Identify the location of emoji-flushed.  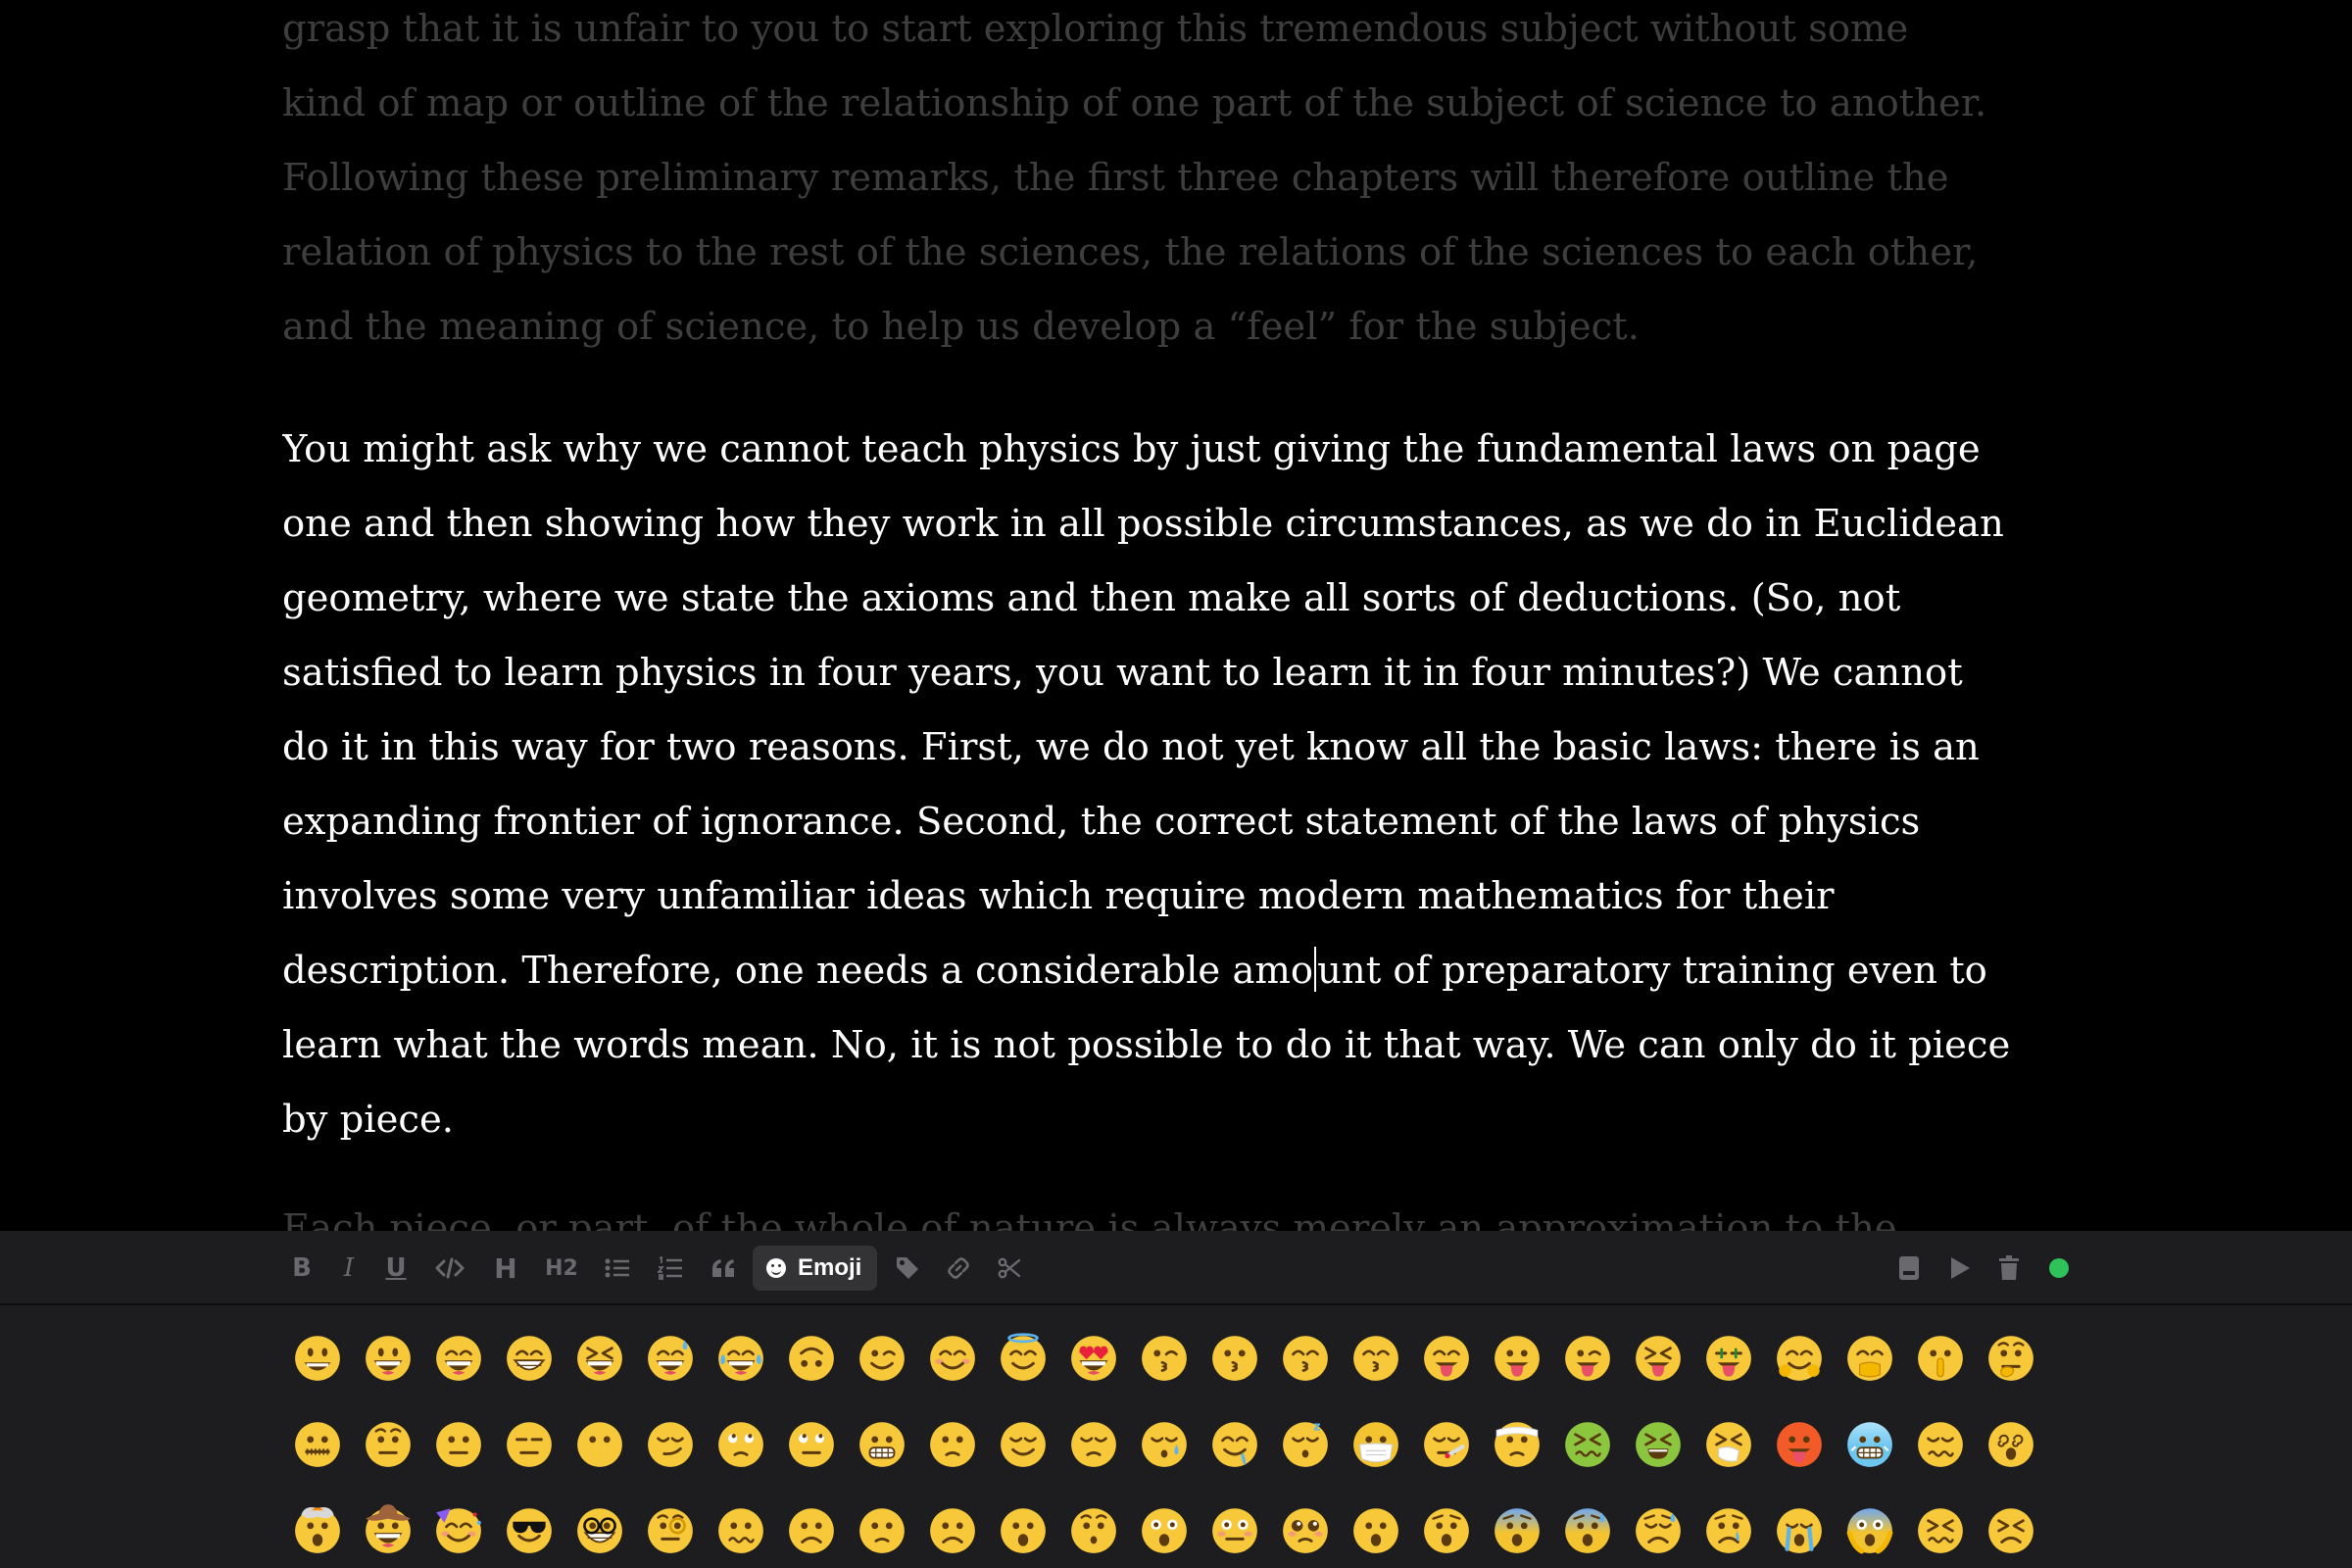
(1235, 1528).